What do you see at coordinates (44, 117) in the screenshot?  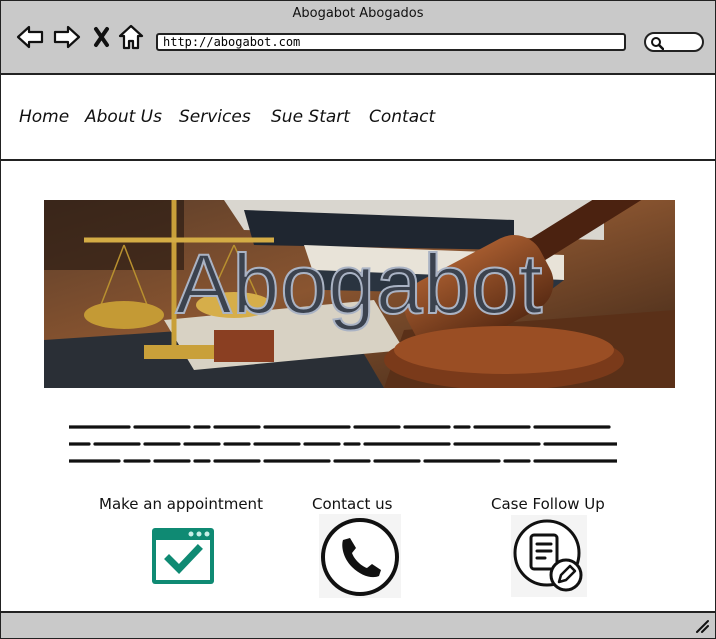 I see `menu-item-home: Home` at bounding box center [44, 117].